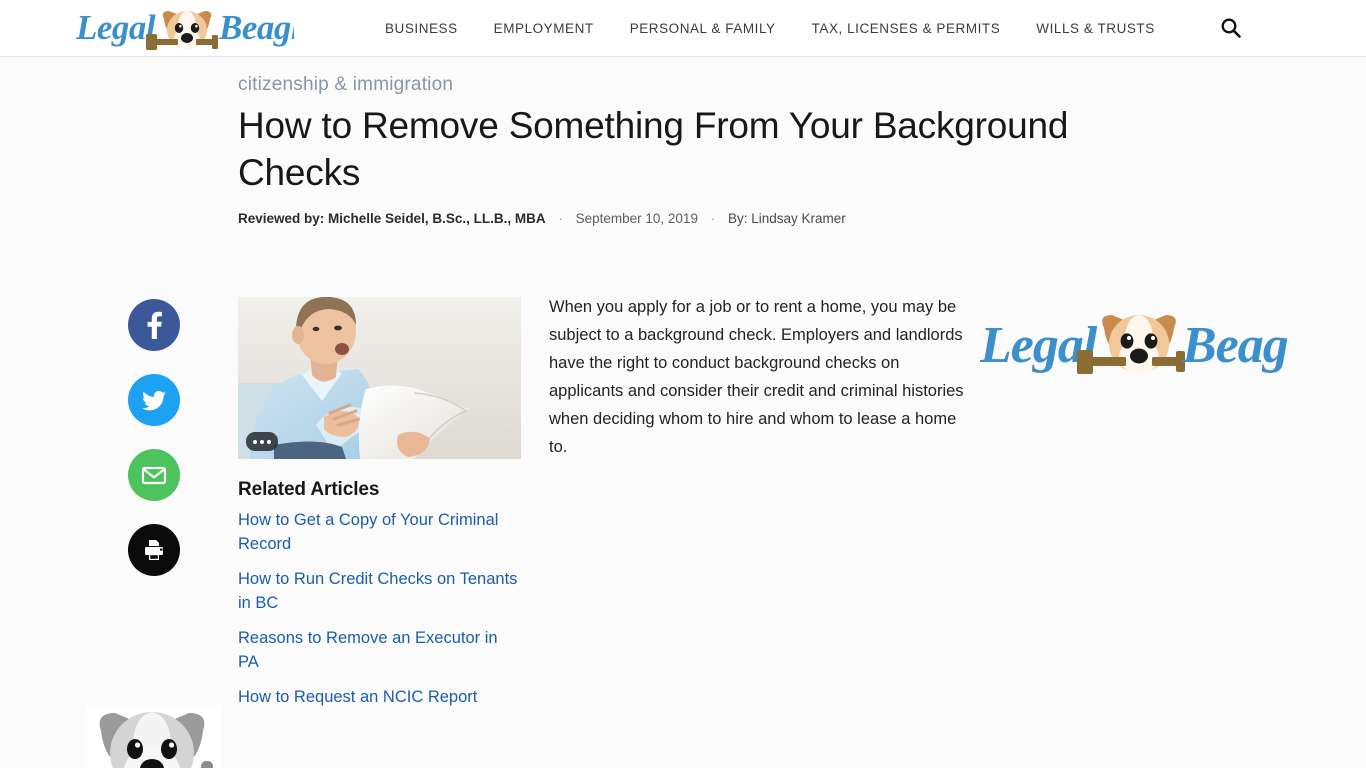 This screenshot has height=768, width=1366. Describe the element at coordinates (154, 437) in the screenshot. I see `social-share-rail` at that location.